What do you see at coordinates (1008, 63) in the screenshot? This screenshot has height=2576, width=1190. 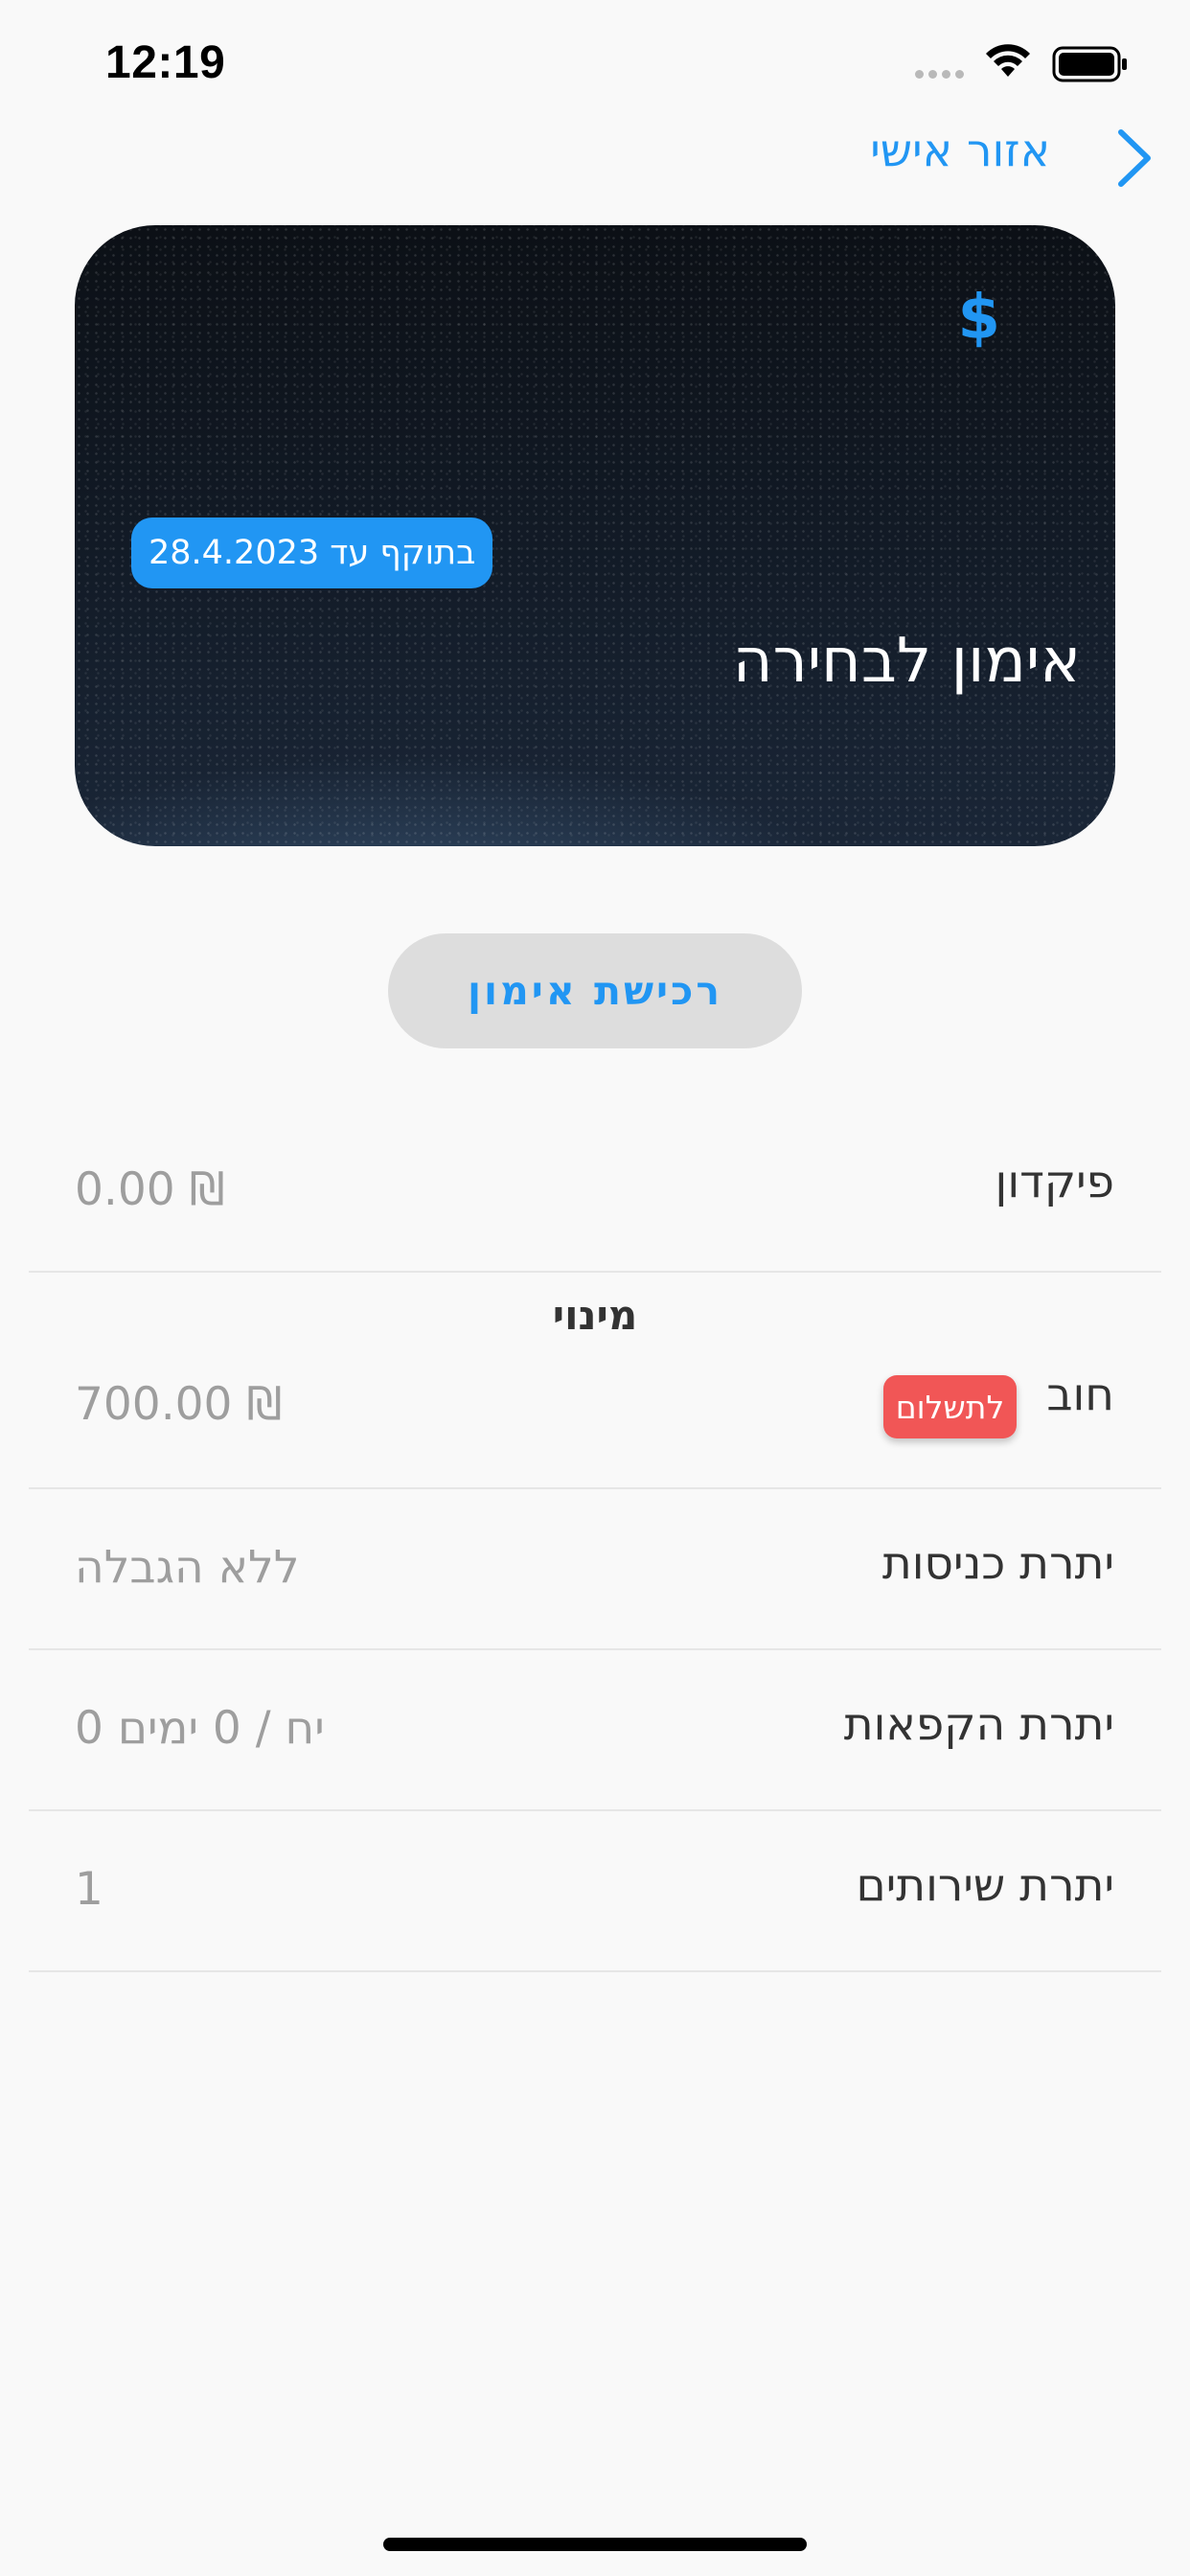 I see `wifi-icon` at bounding box center [1008, 63].